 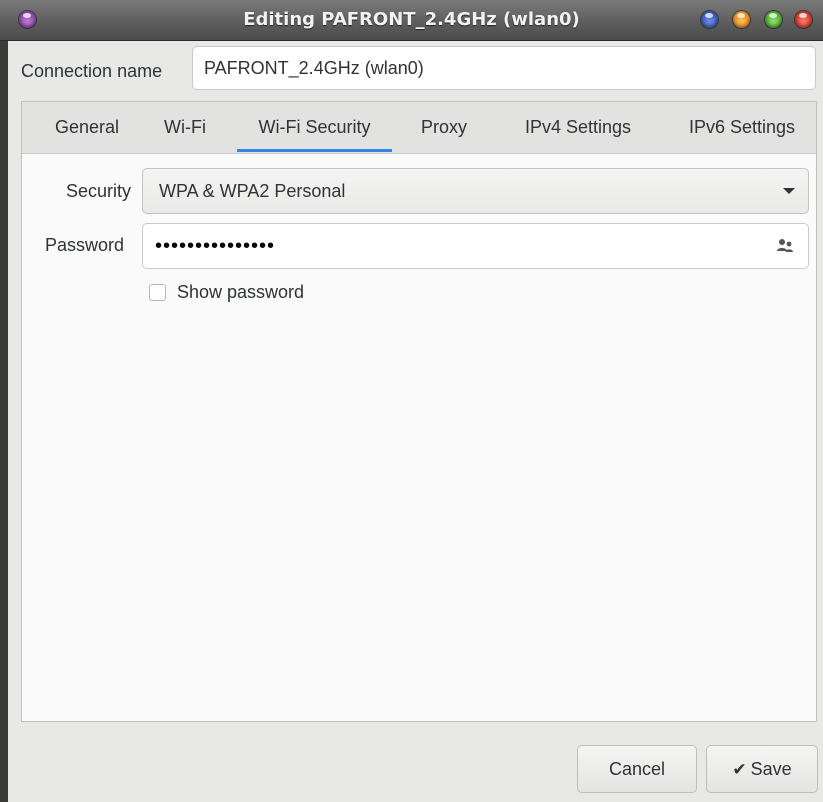 I want to click on tab-wifi: Wi-Fi, so click(x=185, y=127).